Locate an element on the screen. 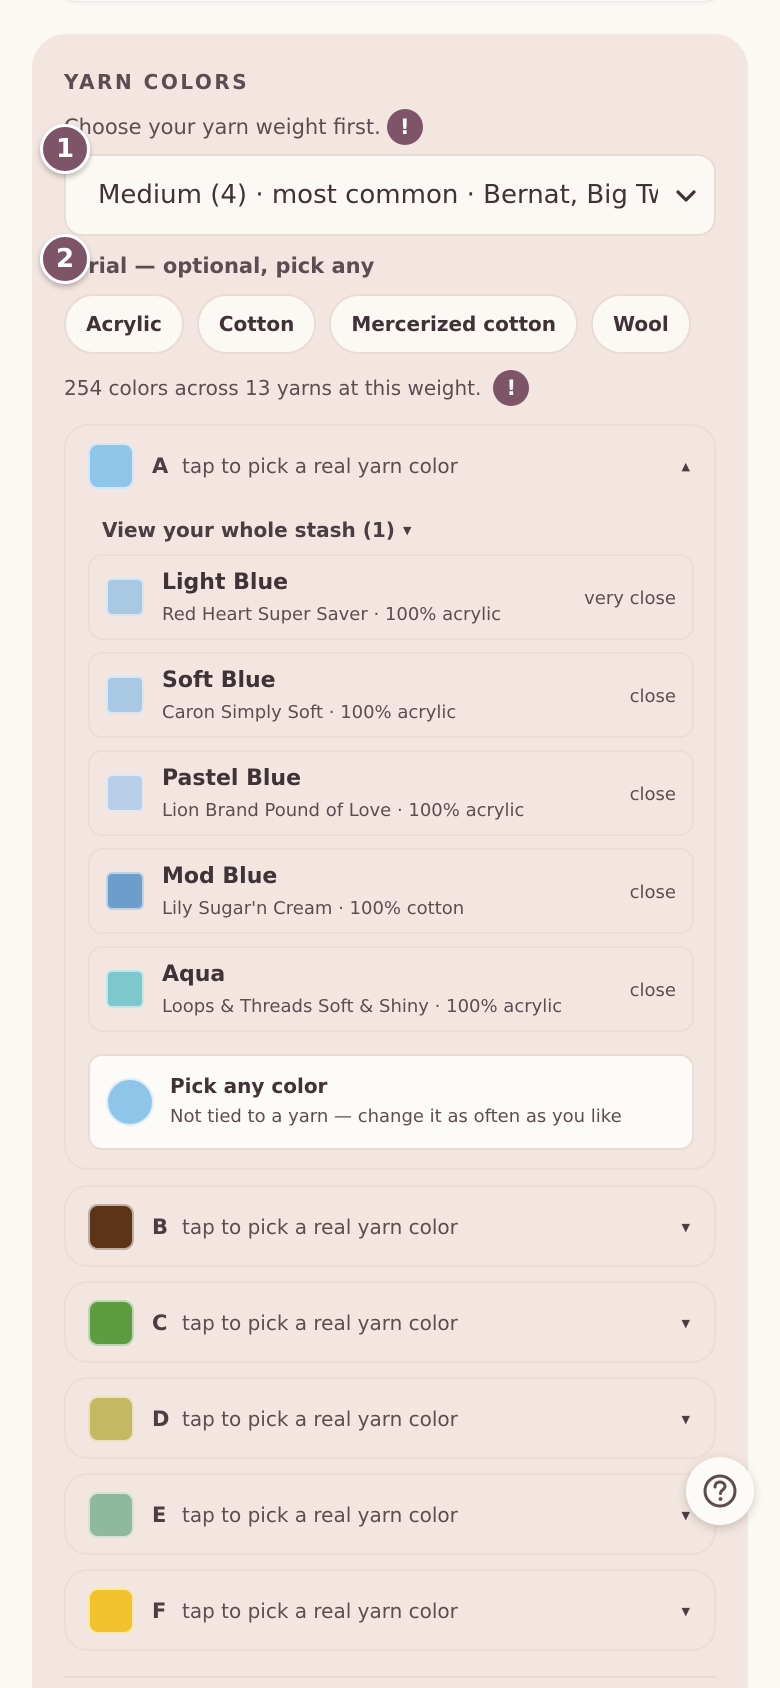  weight-hint: Choose your yarn weight first. ! is located at coordinates (243, 127).